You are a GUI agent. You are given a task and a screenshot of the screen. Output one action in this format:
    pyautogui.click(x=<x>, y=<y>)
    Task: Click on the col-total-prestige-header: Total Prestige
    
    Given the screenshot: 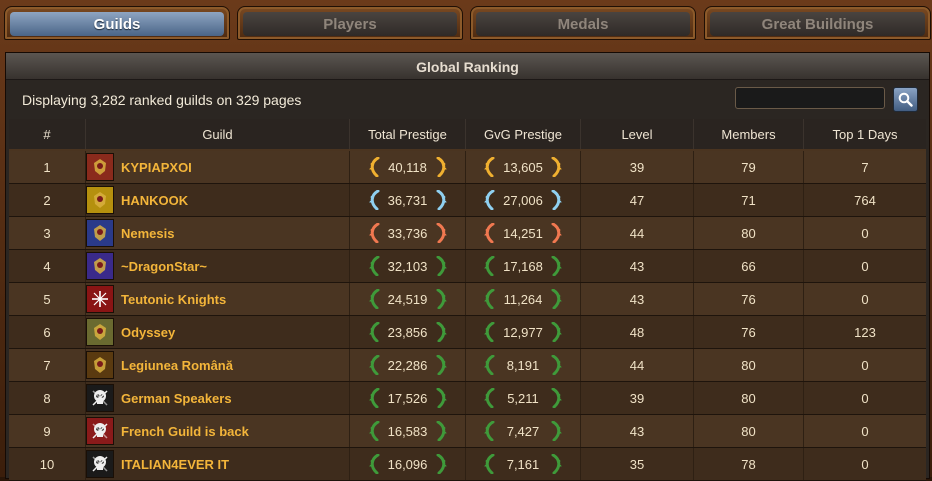 What is the action you would take?
    pyautogui.click(x=408, y=134)
    